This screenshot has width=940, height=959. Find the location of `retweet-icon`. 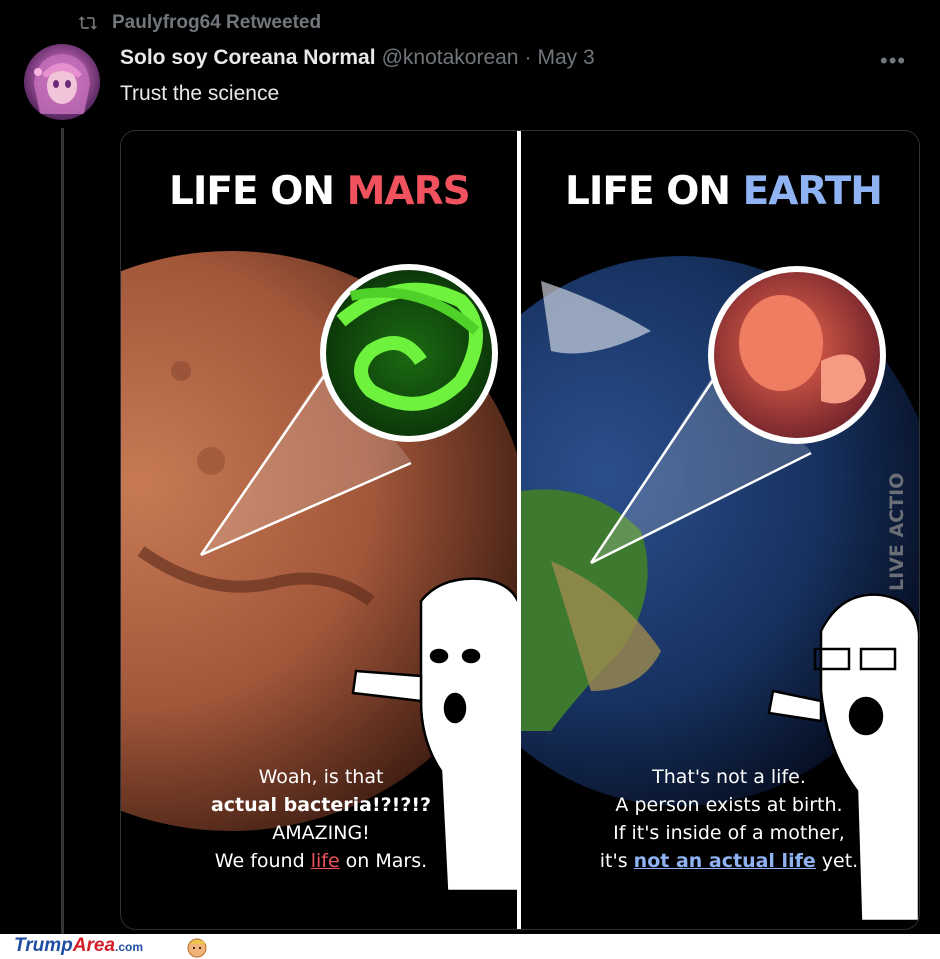

retweet-icon is located at coordinates (88, 23).